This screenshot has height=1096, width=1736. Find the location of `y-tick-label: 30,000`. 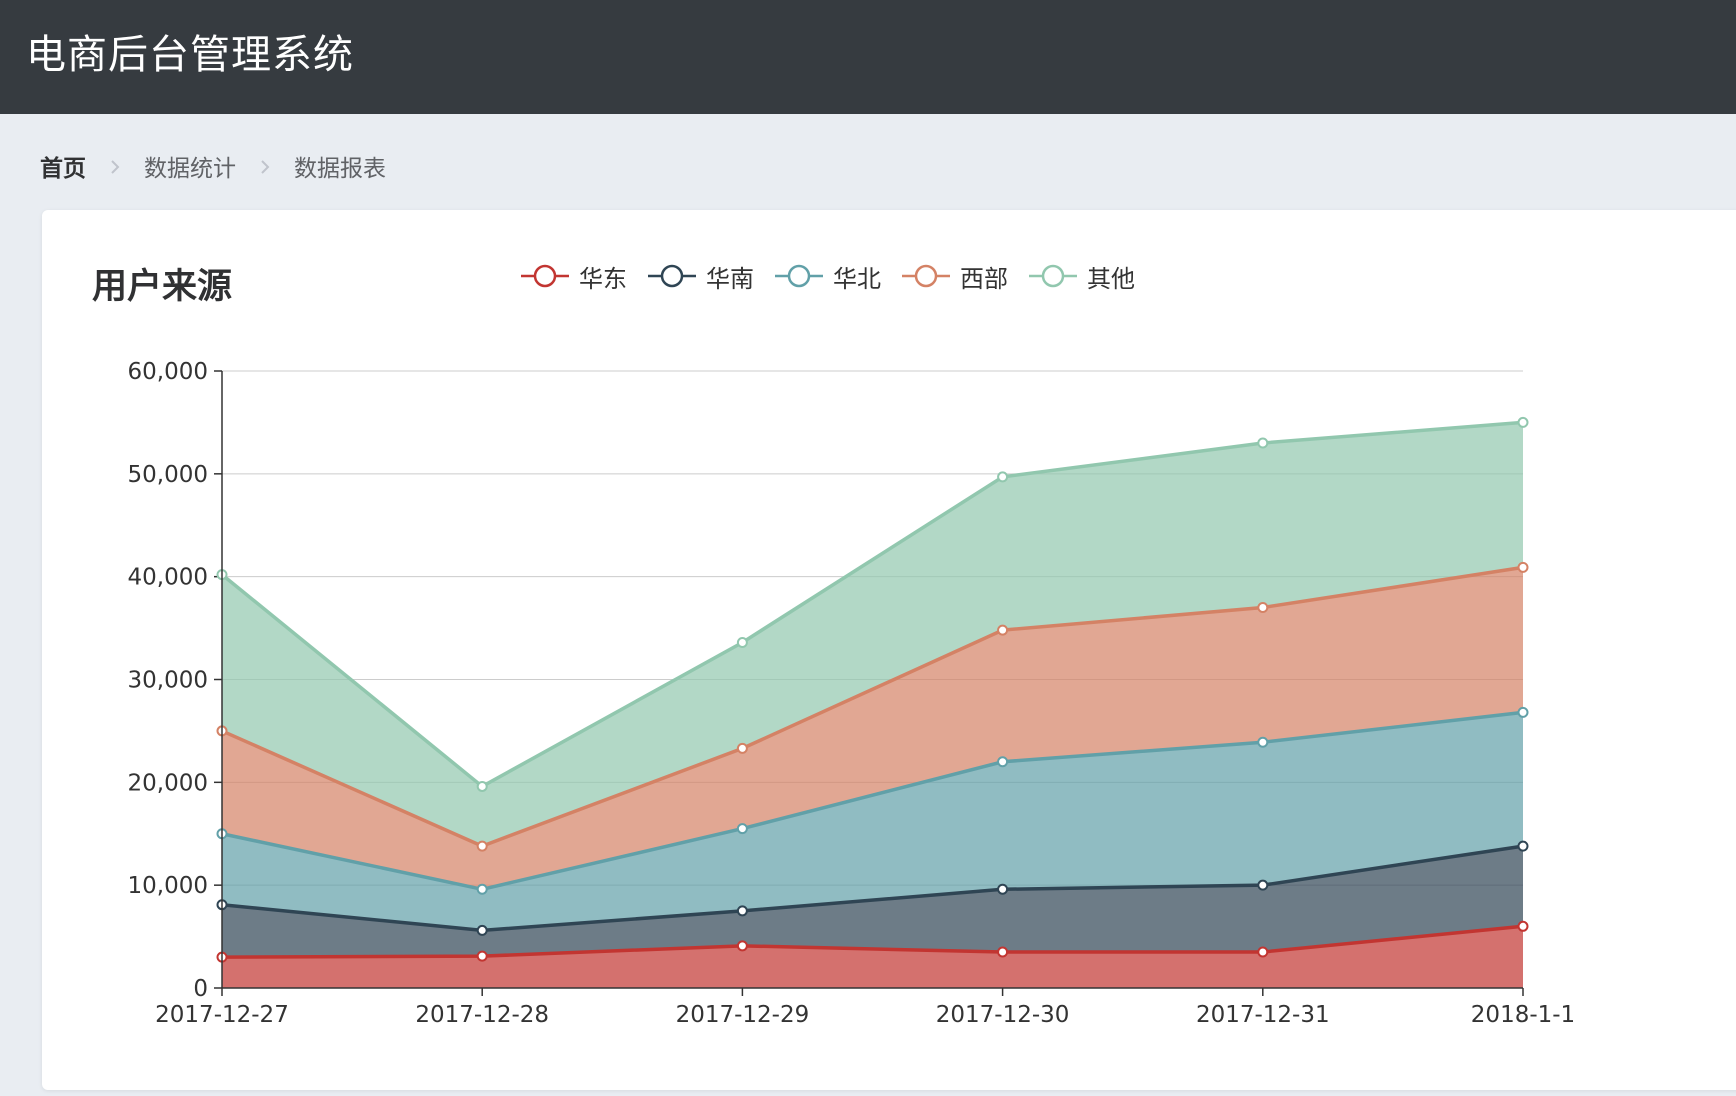

y-tick-label: 30,000 is located at coordinates (168, 681).